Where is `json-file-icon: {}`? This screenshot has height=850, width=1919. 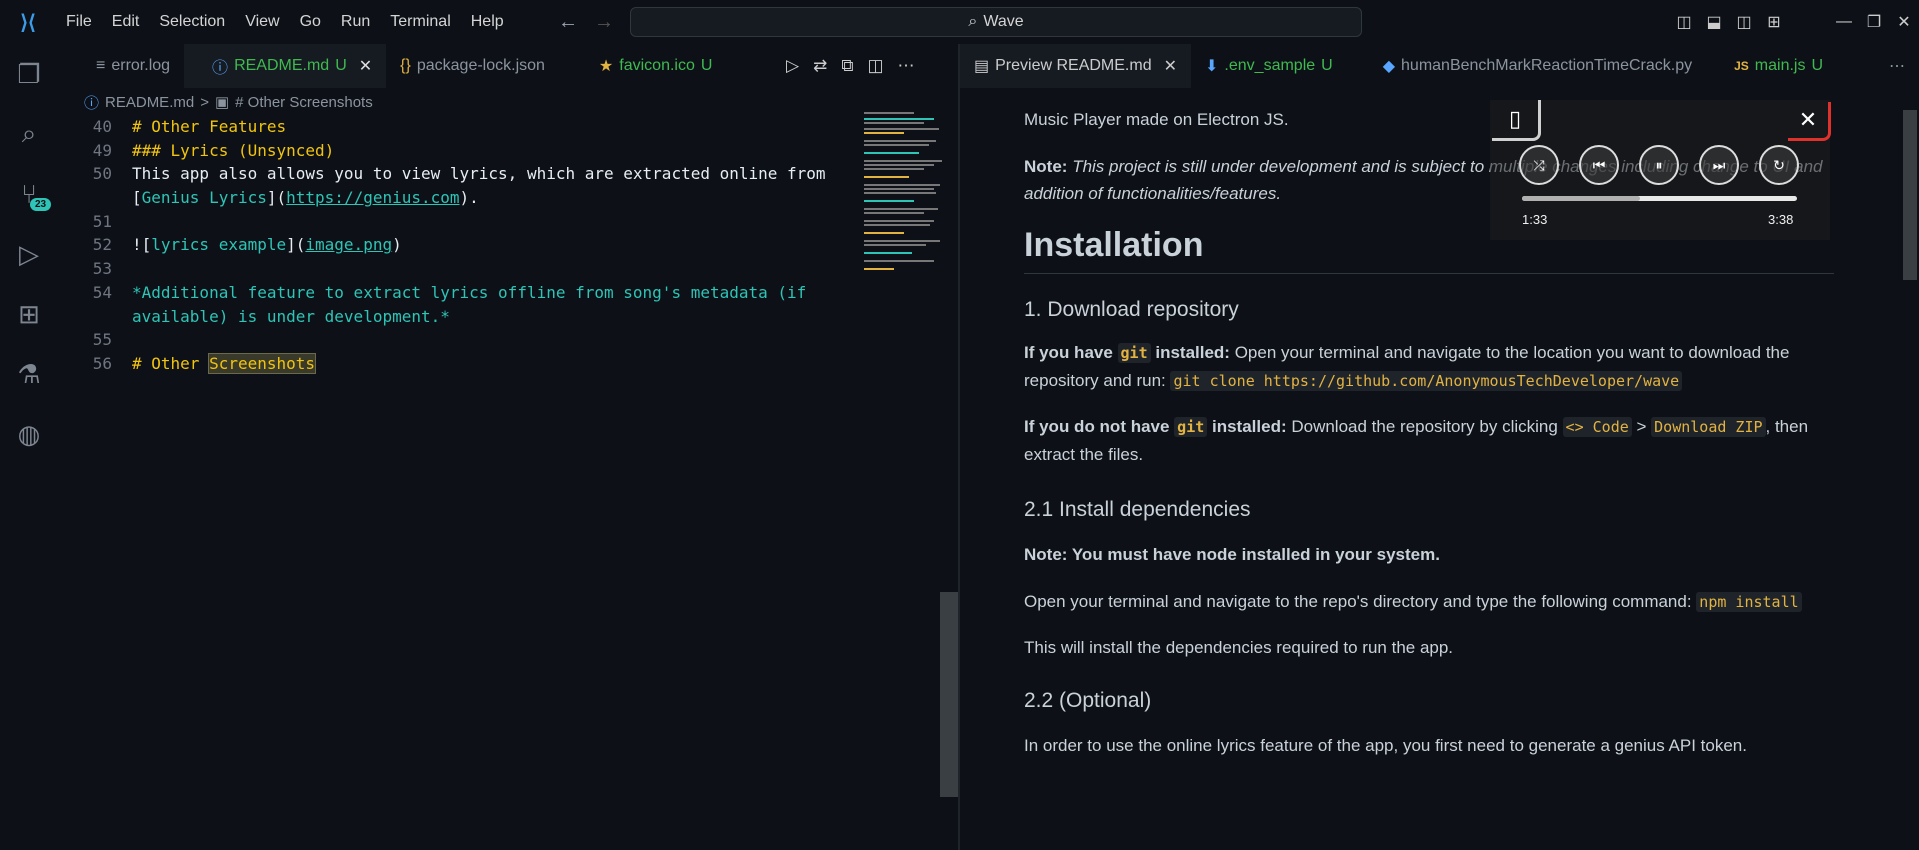 json-file-icon: {} is located at coordinates (405, 65).